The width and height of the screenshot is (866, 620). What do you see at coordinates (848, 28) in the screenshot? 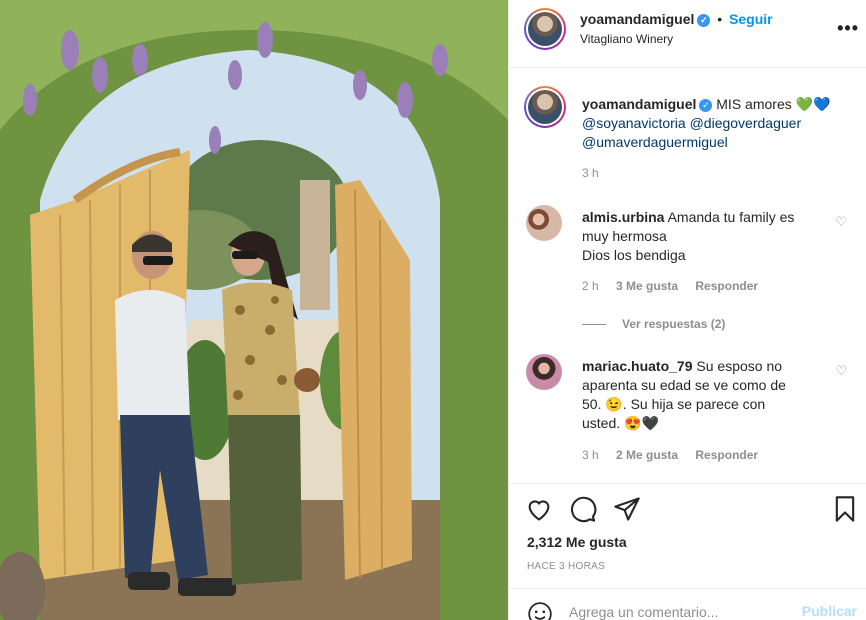
I see `more-options-icon: •••` at bounding box center [848, 28].